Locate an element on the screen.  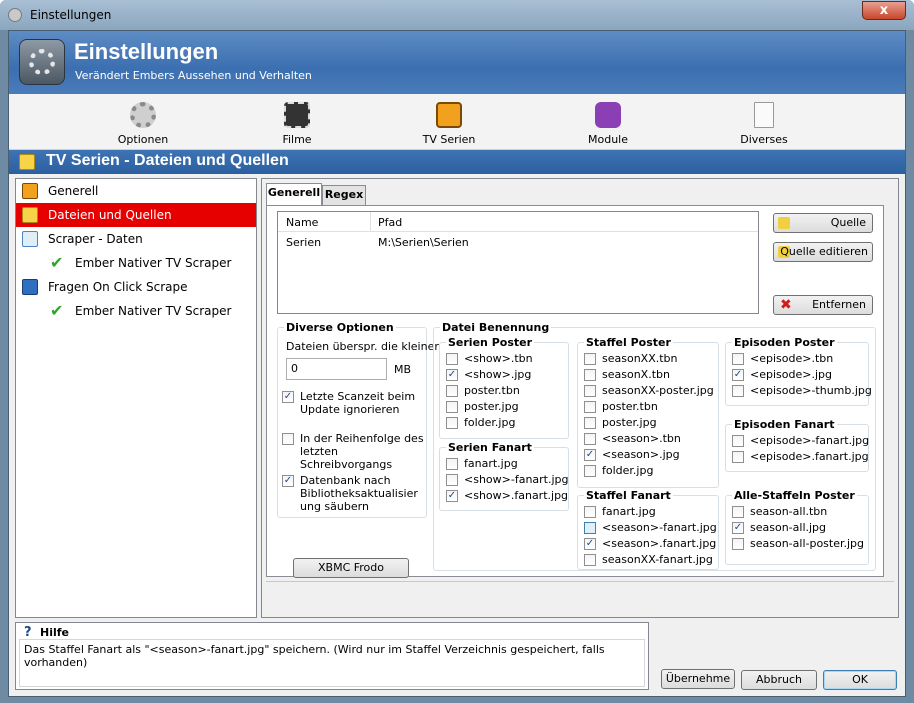
toolbar-filme: Filme is located at coordinates (297, 123).